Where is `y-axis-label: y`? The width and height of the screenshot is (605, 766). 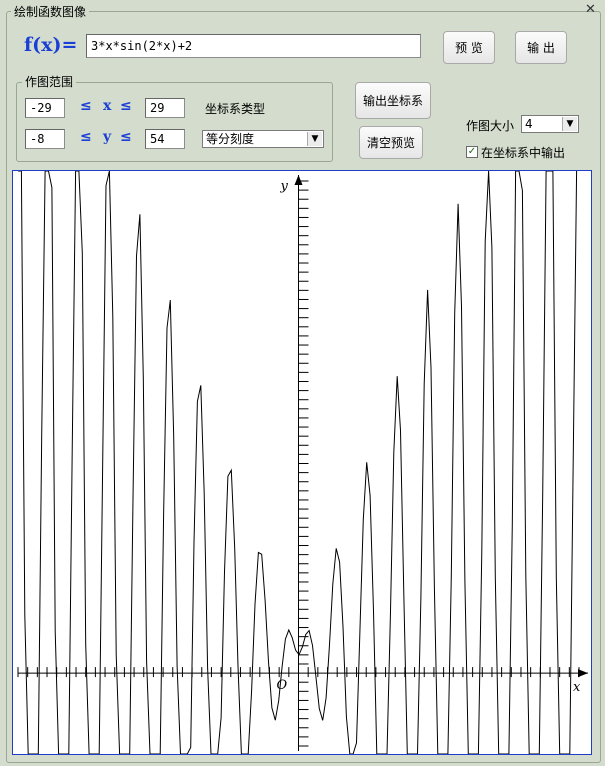
y-axis-label: y is located at coordinates (284, 186).